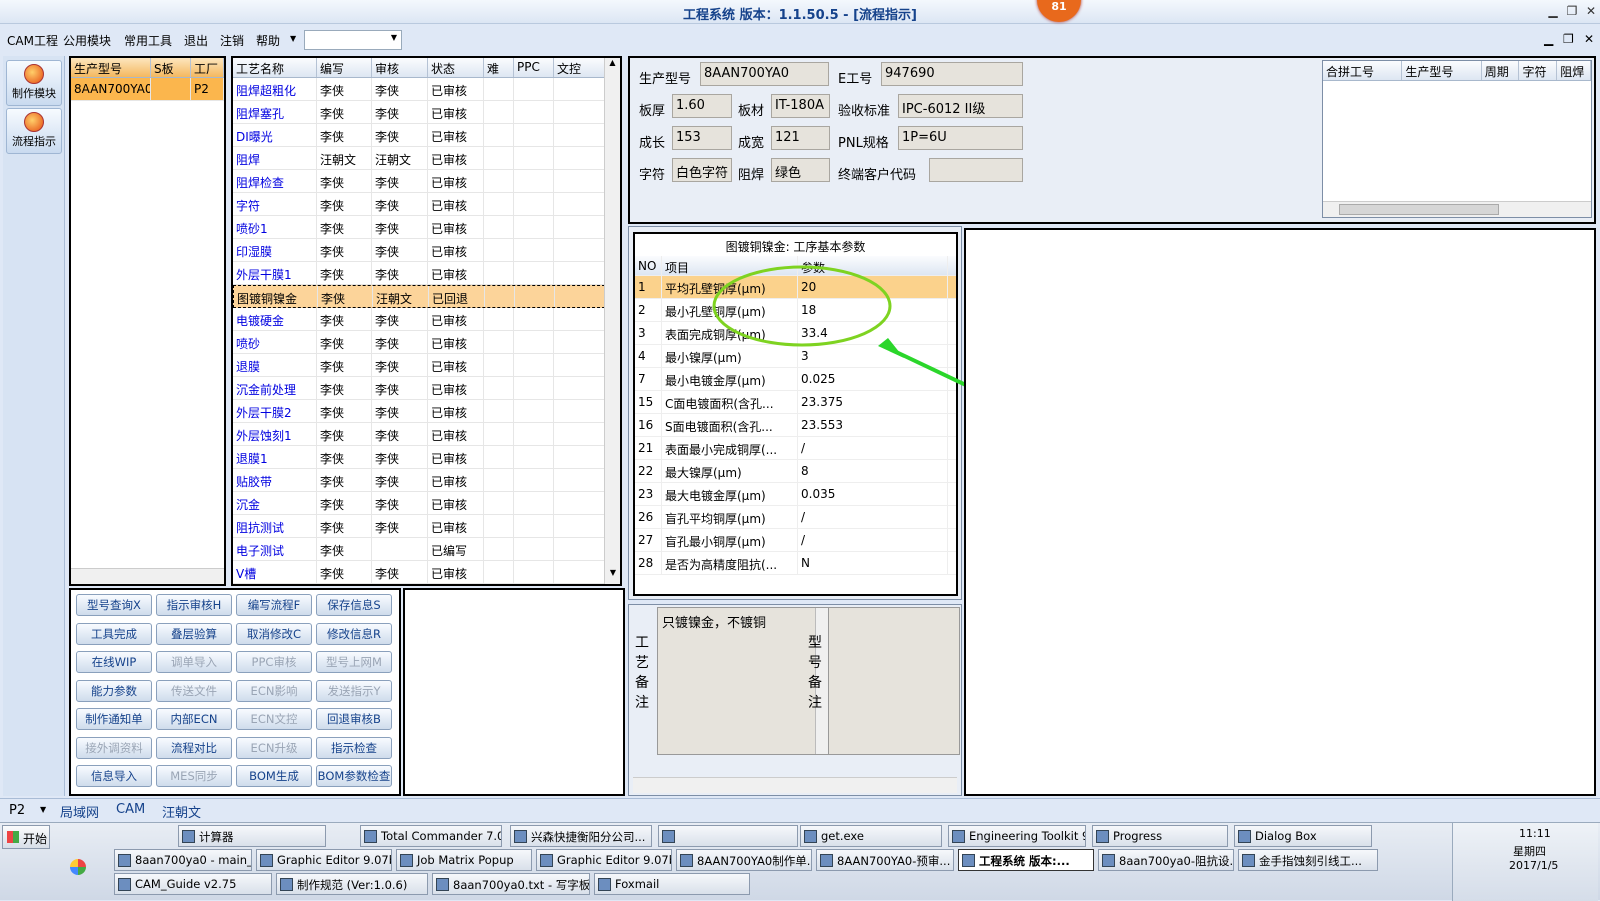 This screenshot has height=901, width=1600. What do you see at coordinates (702, 138) in the screenshot?
I see `field-length: 153` at bounding box center [702, 138].